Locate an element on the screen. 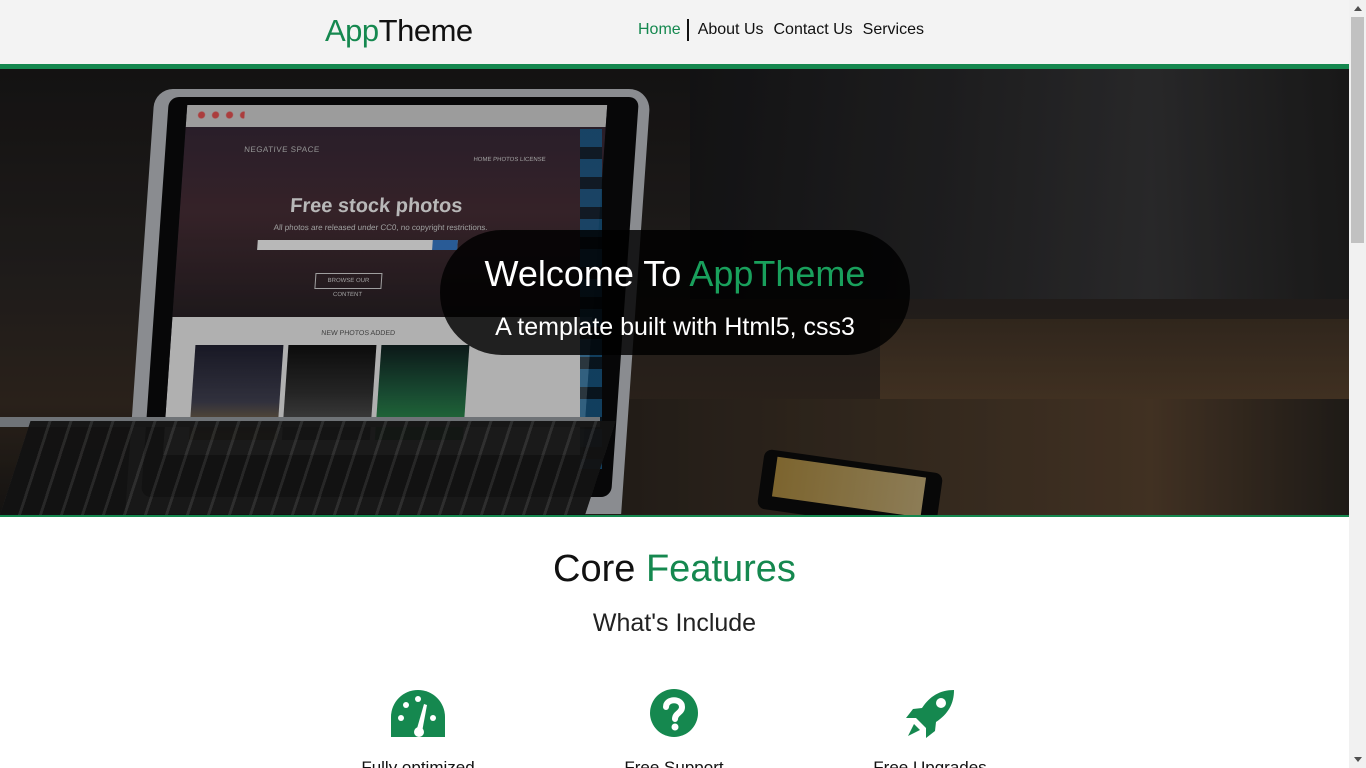 The image size is (1366, 768). scrollbar-thumb is located at coordinates (1357, 130).